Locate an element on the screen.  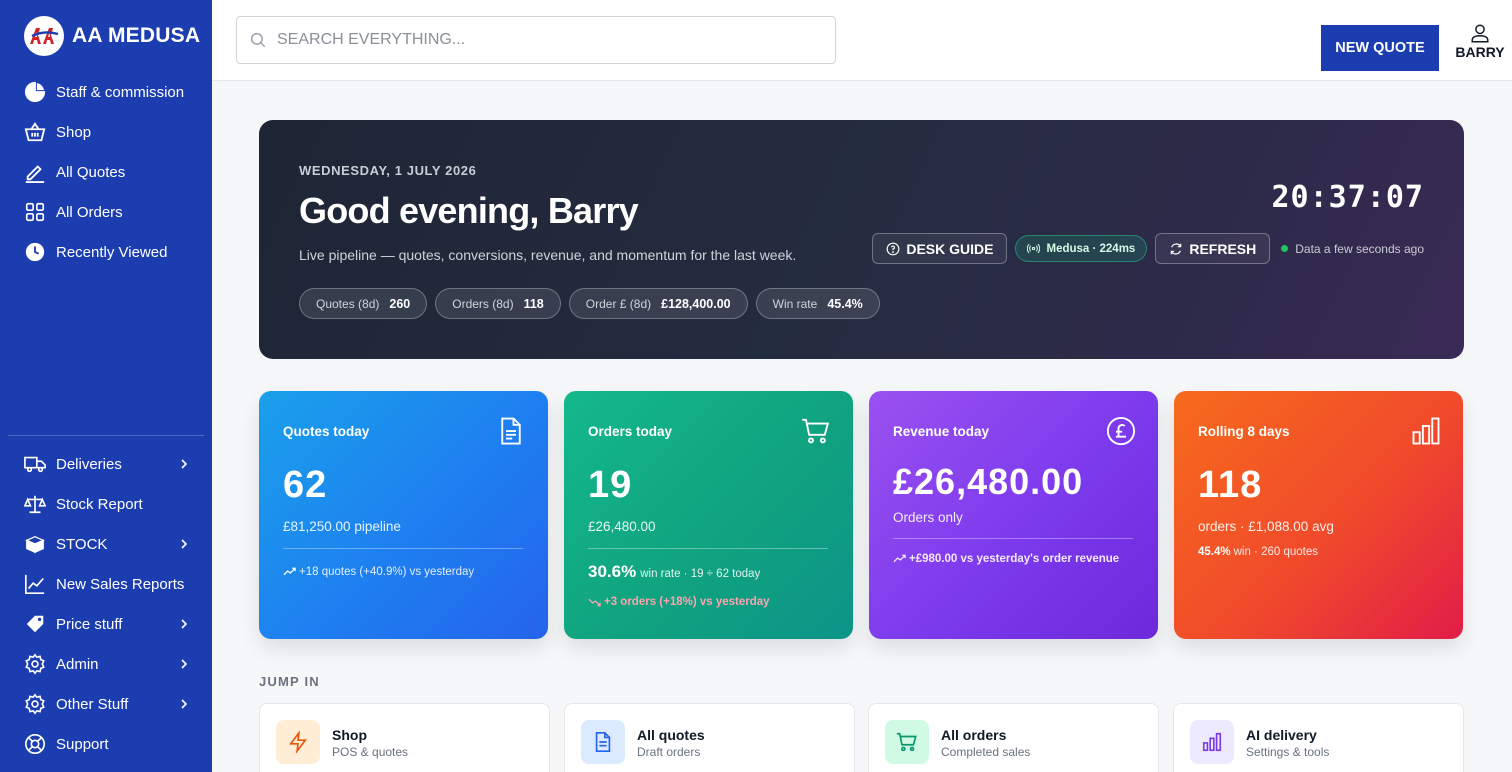
kpi-subtext: £81,250.00 pipeline is located at coordinates (342, 526).